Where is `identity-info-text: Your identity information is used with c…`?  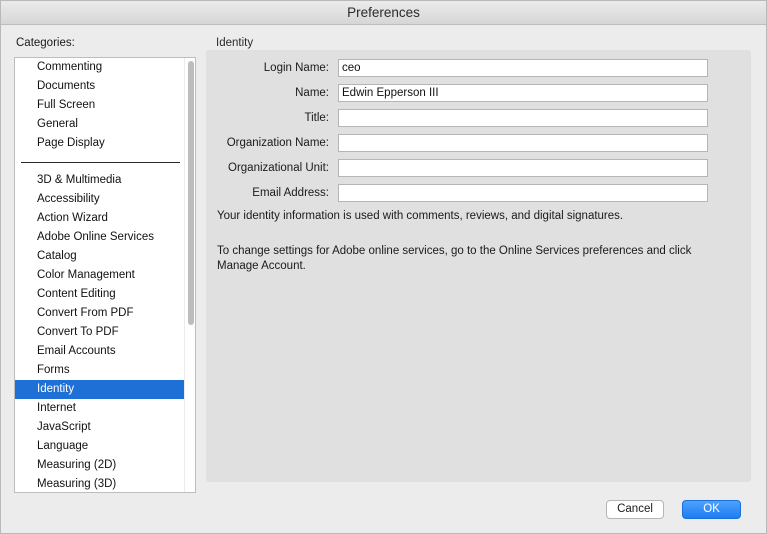
identity-info-text: Your identity information is used with c… is located at coordinates (420, 216).